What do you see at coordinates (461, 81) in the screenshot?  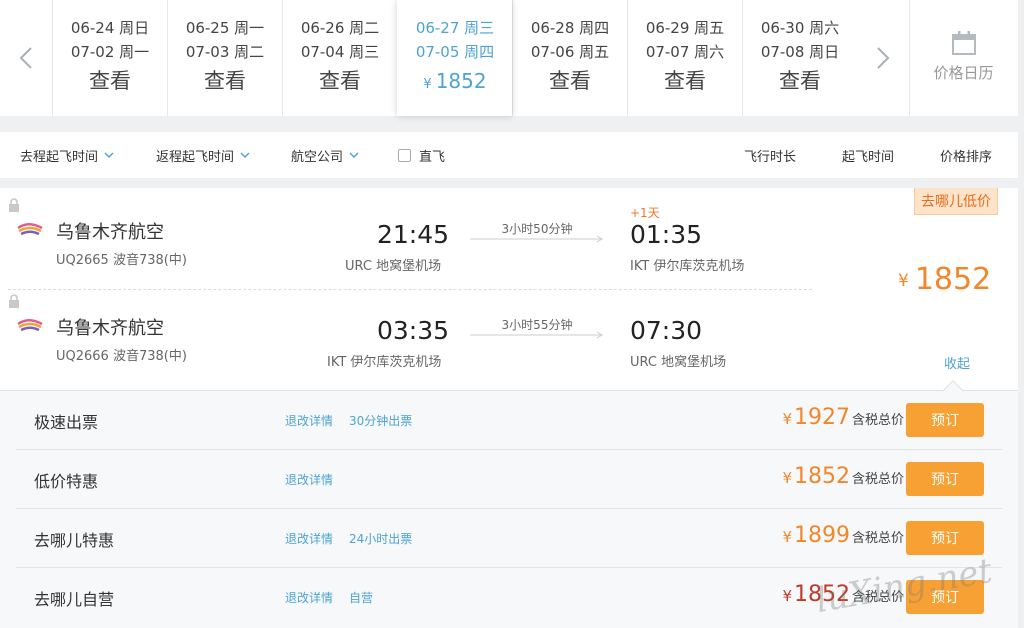 I see `date-price-value: 1852` at bounding box center [461, 81].